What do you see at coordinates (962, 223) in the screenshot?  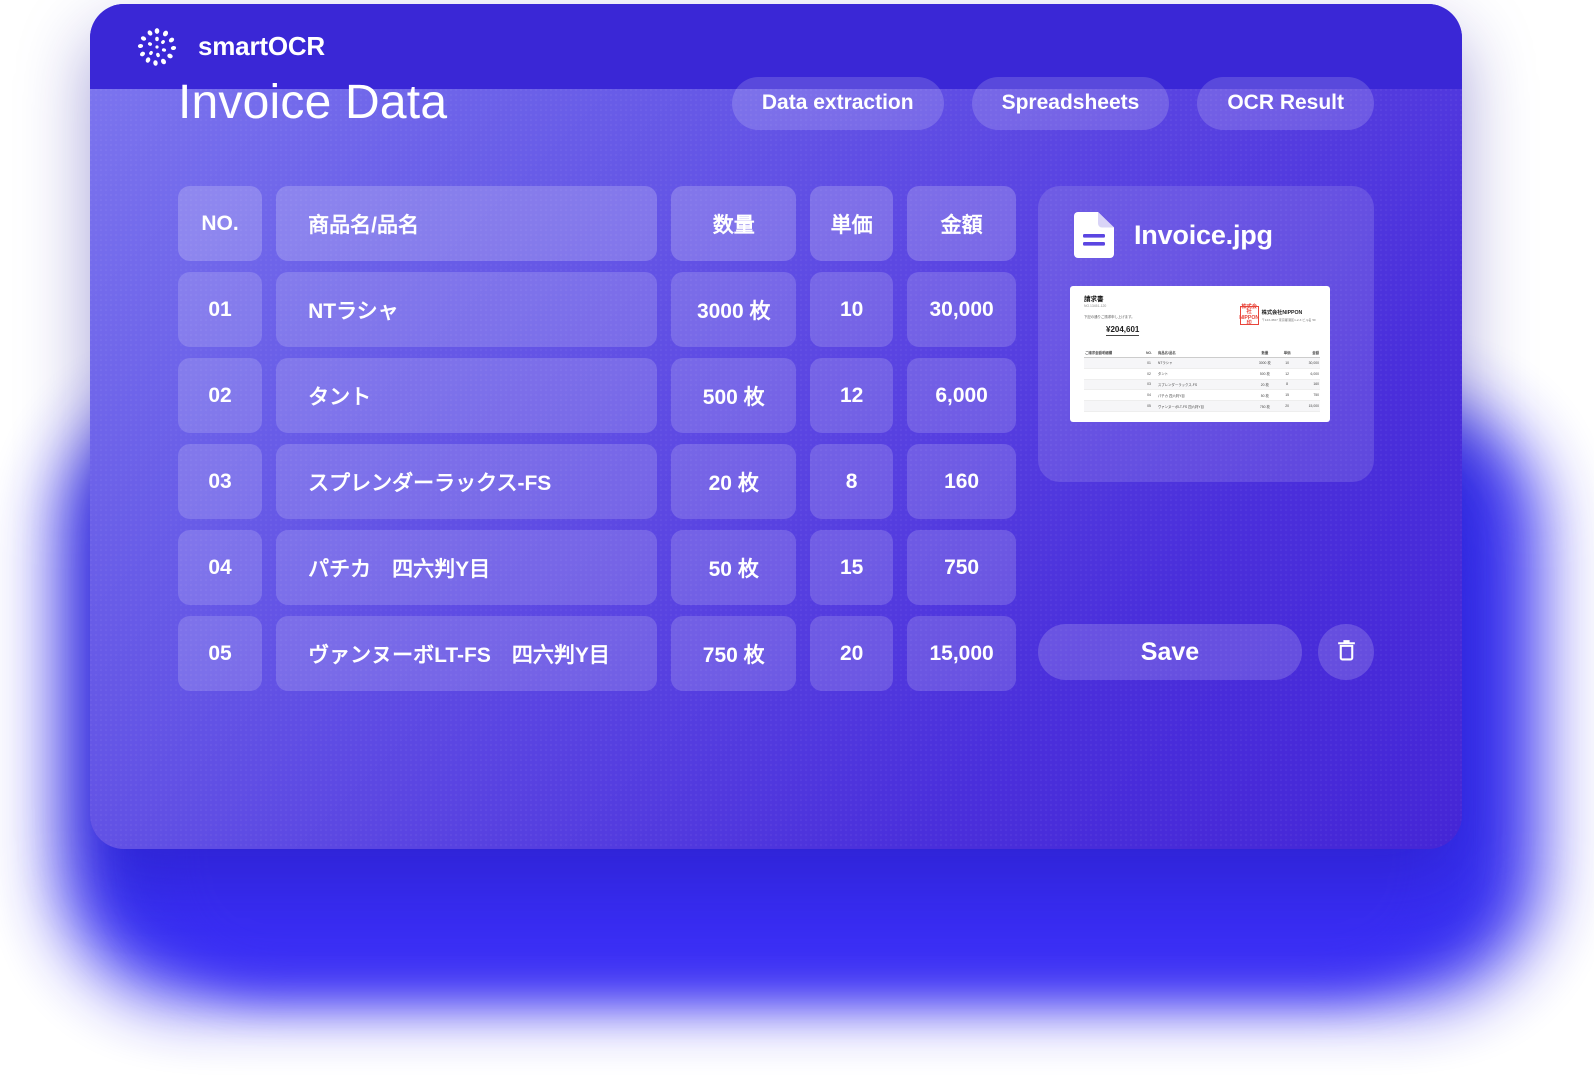 I see `column-header-amount: 金額` at bounding box center [962, 223].